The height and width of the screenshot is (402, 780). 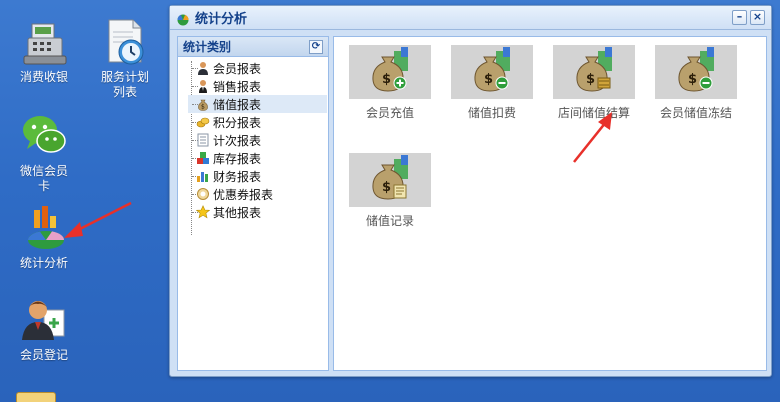 I want to click on money-bag-record-icon: $, so click(x=390, y=180).